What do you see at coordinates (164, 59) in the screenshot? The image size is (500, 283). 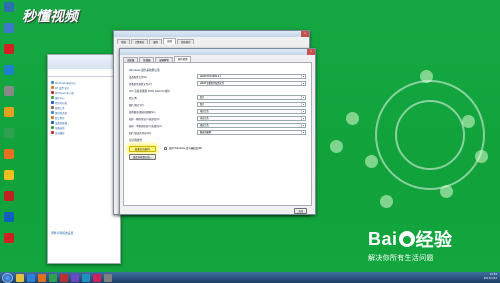 I see `tab: 疑难解答` at bounding box center [164, 59].